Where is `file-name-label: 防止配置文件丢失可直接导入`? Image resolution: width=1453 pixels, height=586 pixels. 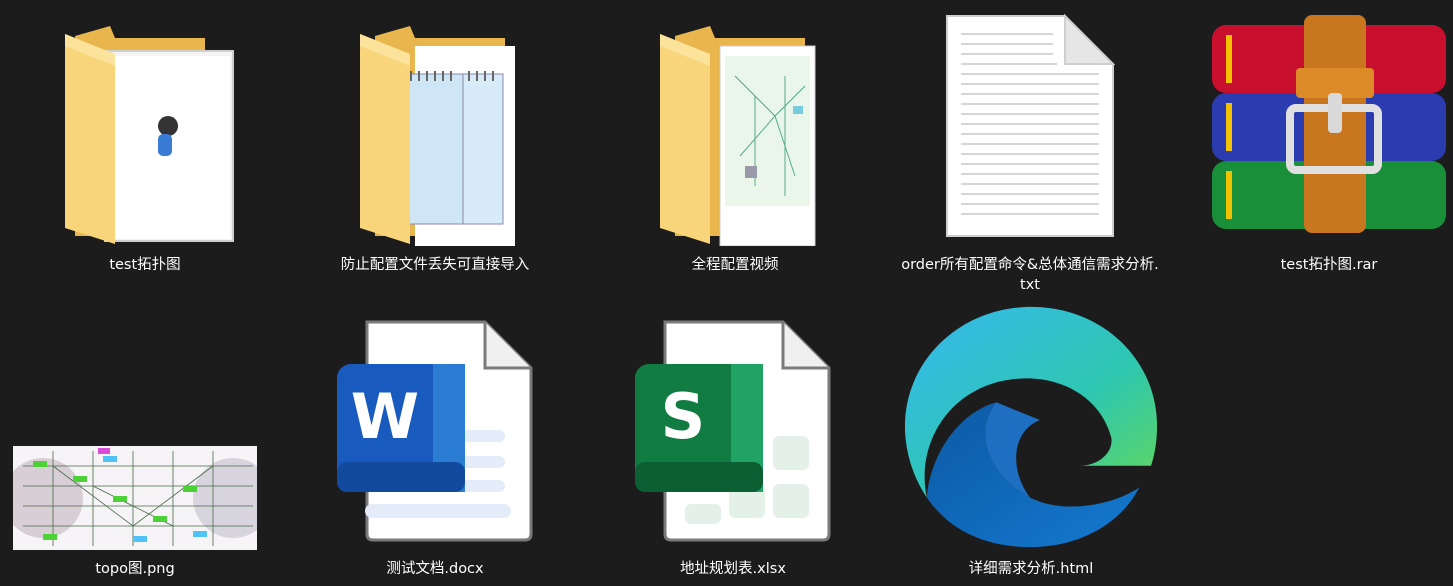 file-name-label: 防止配置文件丢失可直接导入 is located at coordinates (435, 265).